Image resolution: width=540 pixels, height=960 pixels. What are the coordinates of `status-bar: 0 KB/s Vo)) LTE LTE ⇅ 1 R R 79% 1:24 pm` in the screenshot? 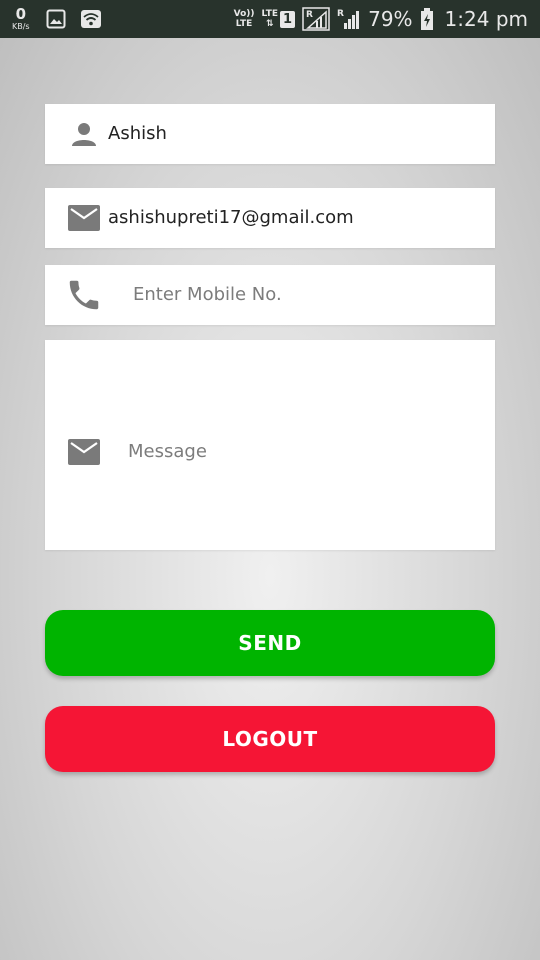 It's located at (270, 19).